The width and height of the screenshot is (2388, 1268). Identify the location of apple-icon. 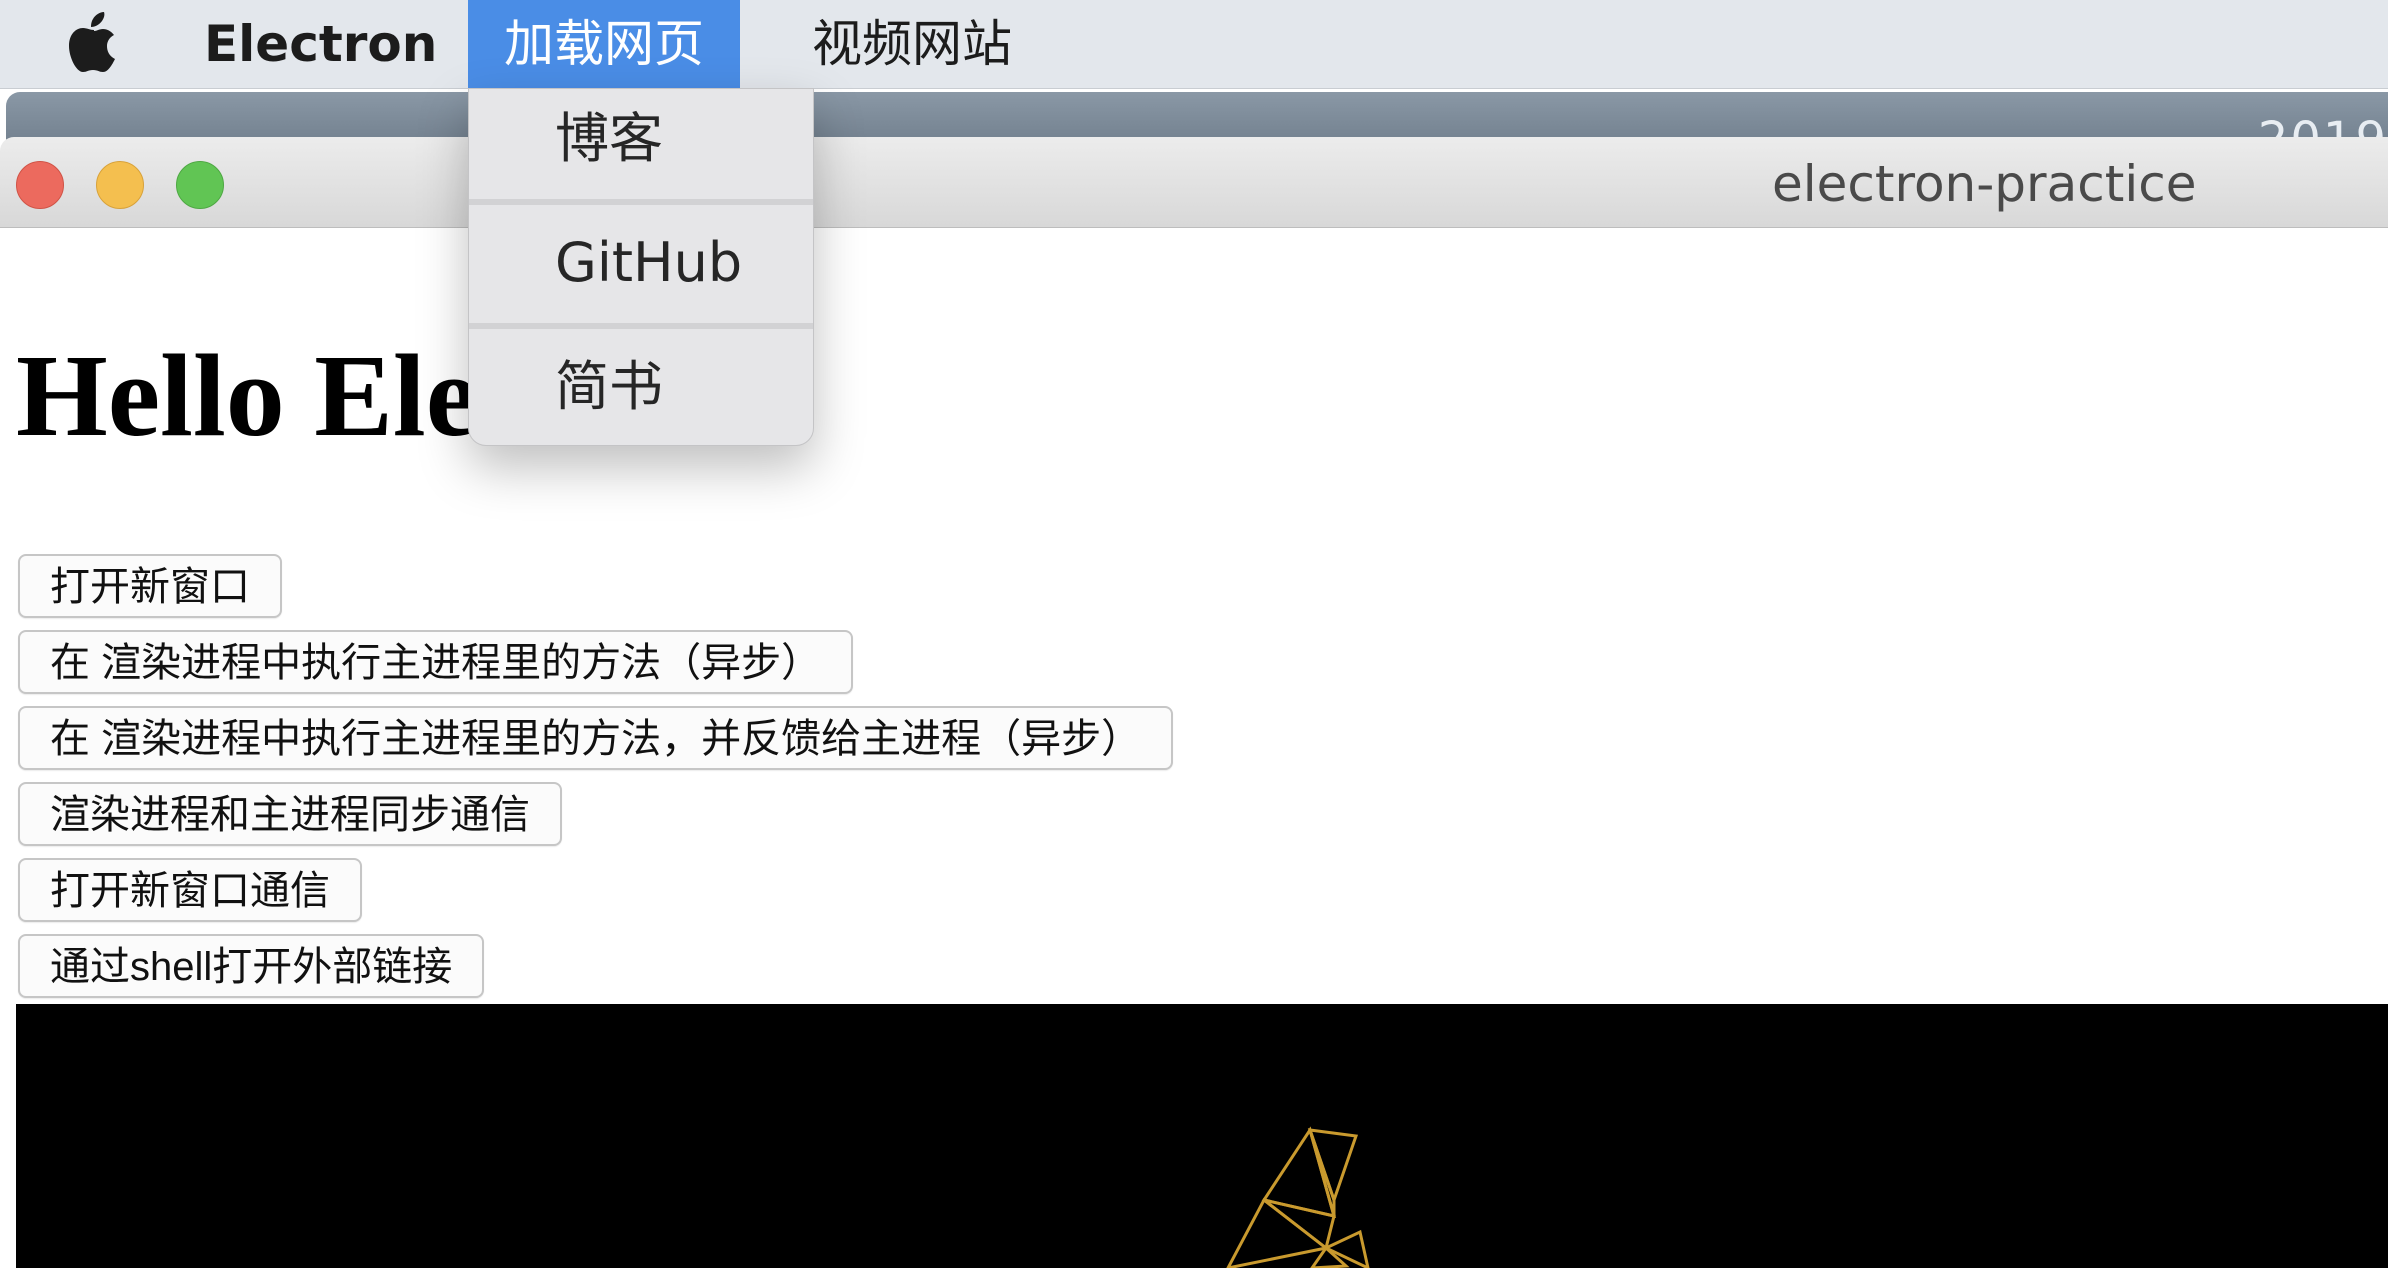
(94, 42).